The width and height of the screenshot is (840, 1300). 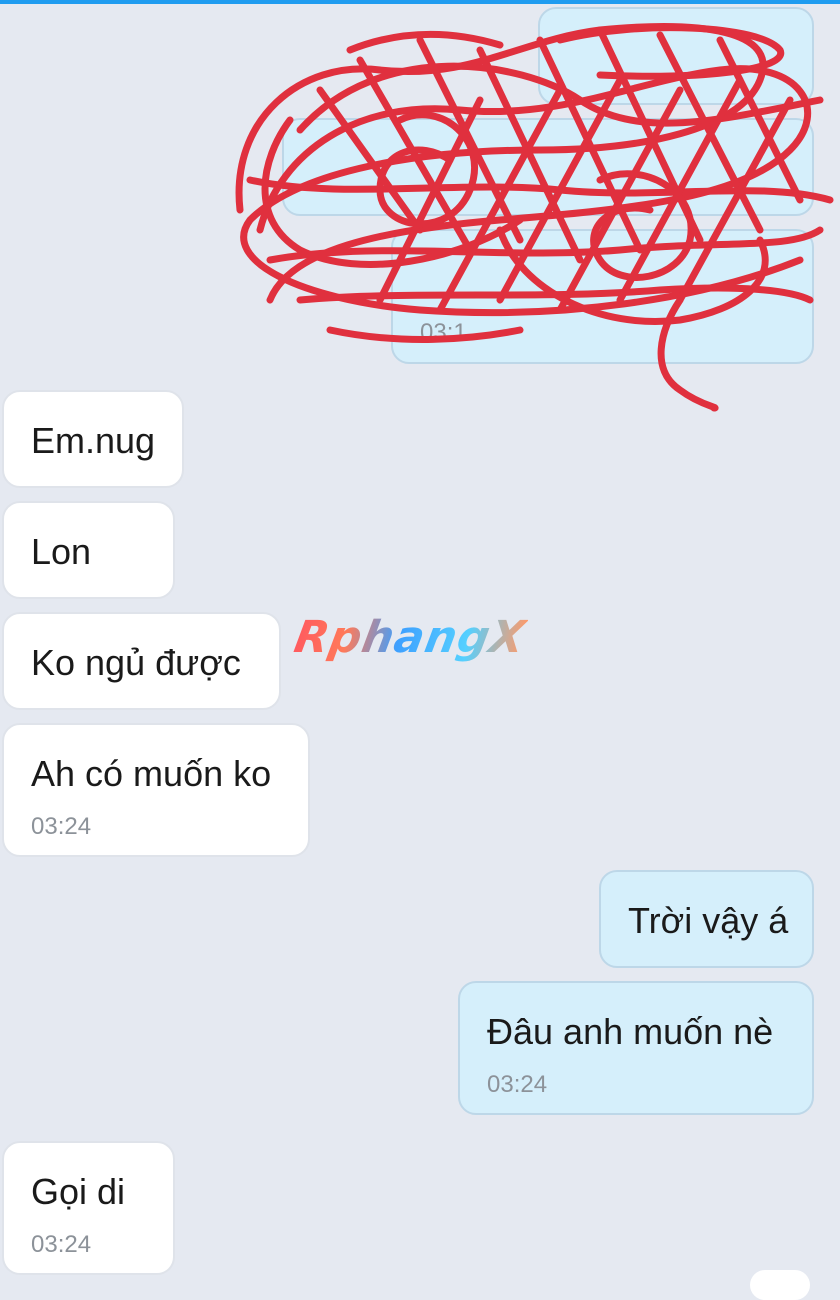 I want to click on message-bubble-incoming: Lon, so click(x=88, y=550).